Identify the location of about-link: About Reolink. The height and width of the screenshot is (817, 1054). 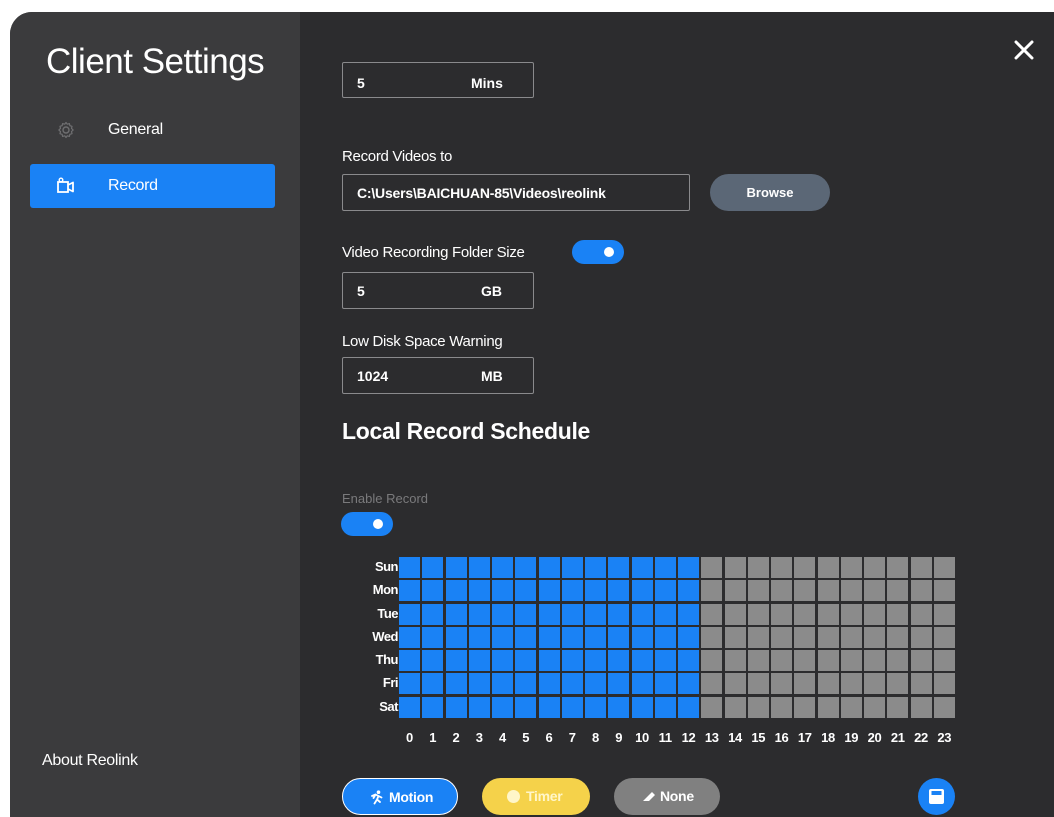
(90, 761).